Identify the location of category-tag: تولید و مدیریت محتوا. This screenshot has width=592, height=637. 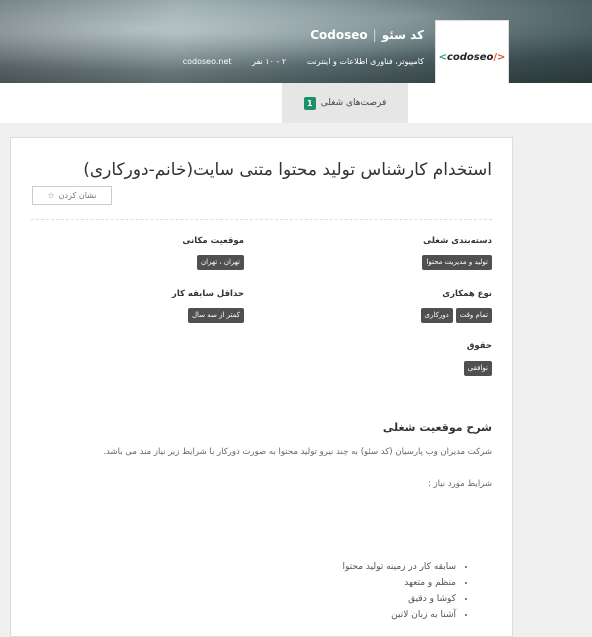
(457, 262).